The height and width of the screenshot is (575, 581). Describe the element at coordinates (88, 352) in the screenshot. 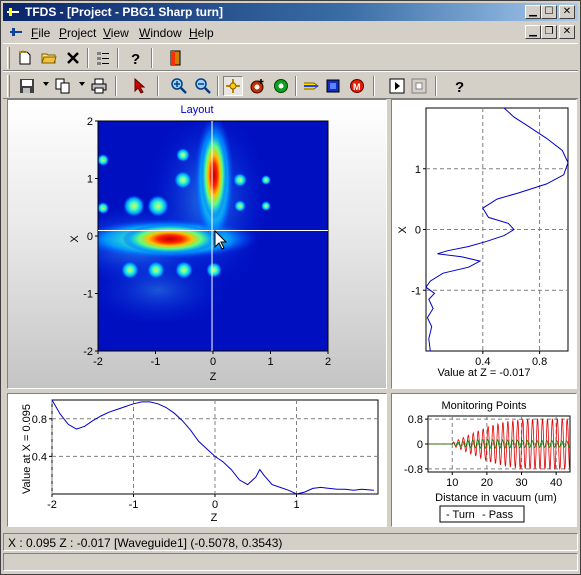

I see `tick-label-y: -2` at that location.